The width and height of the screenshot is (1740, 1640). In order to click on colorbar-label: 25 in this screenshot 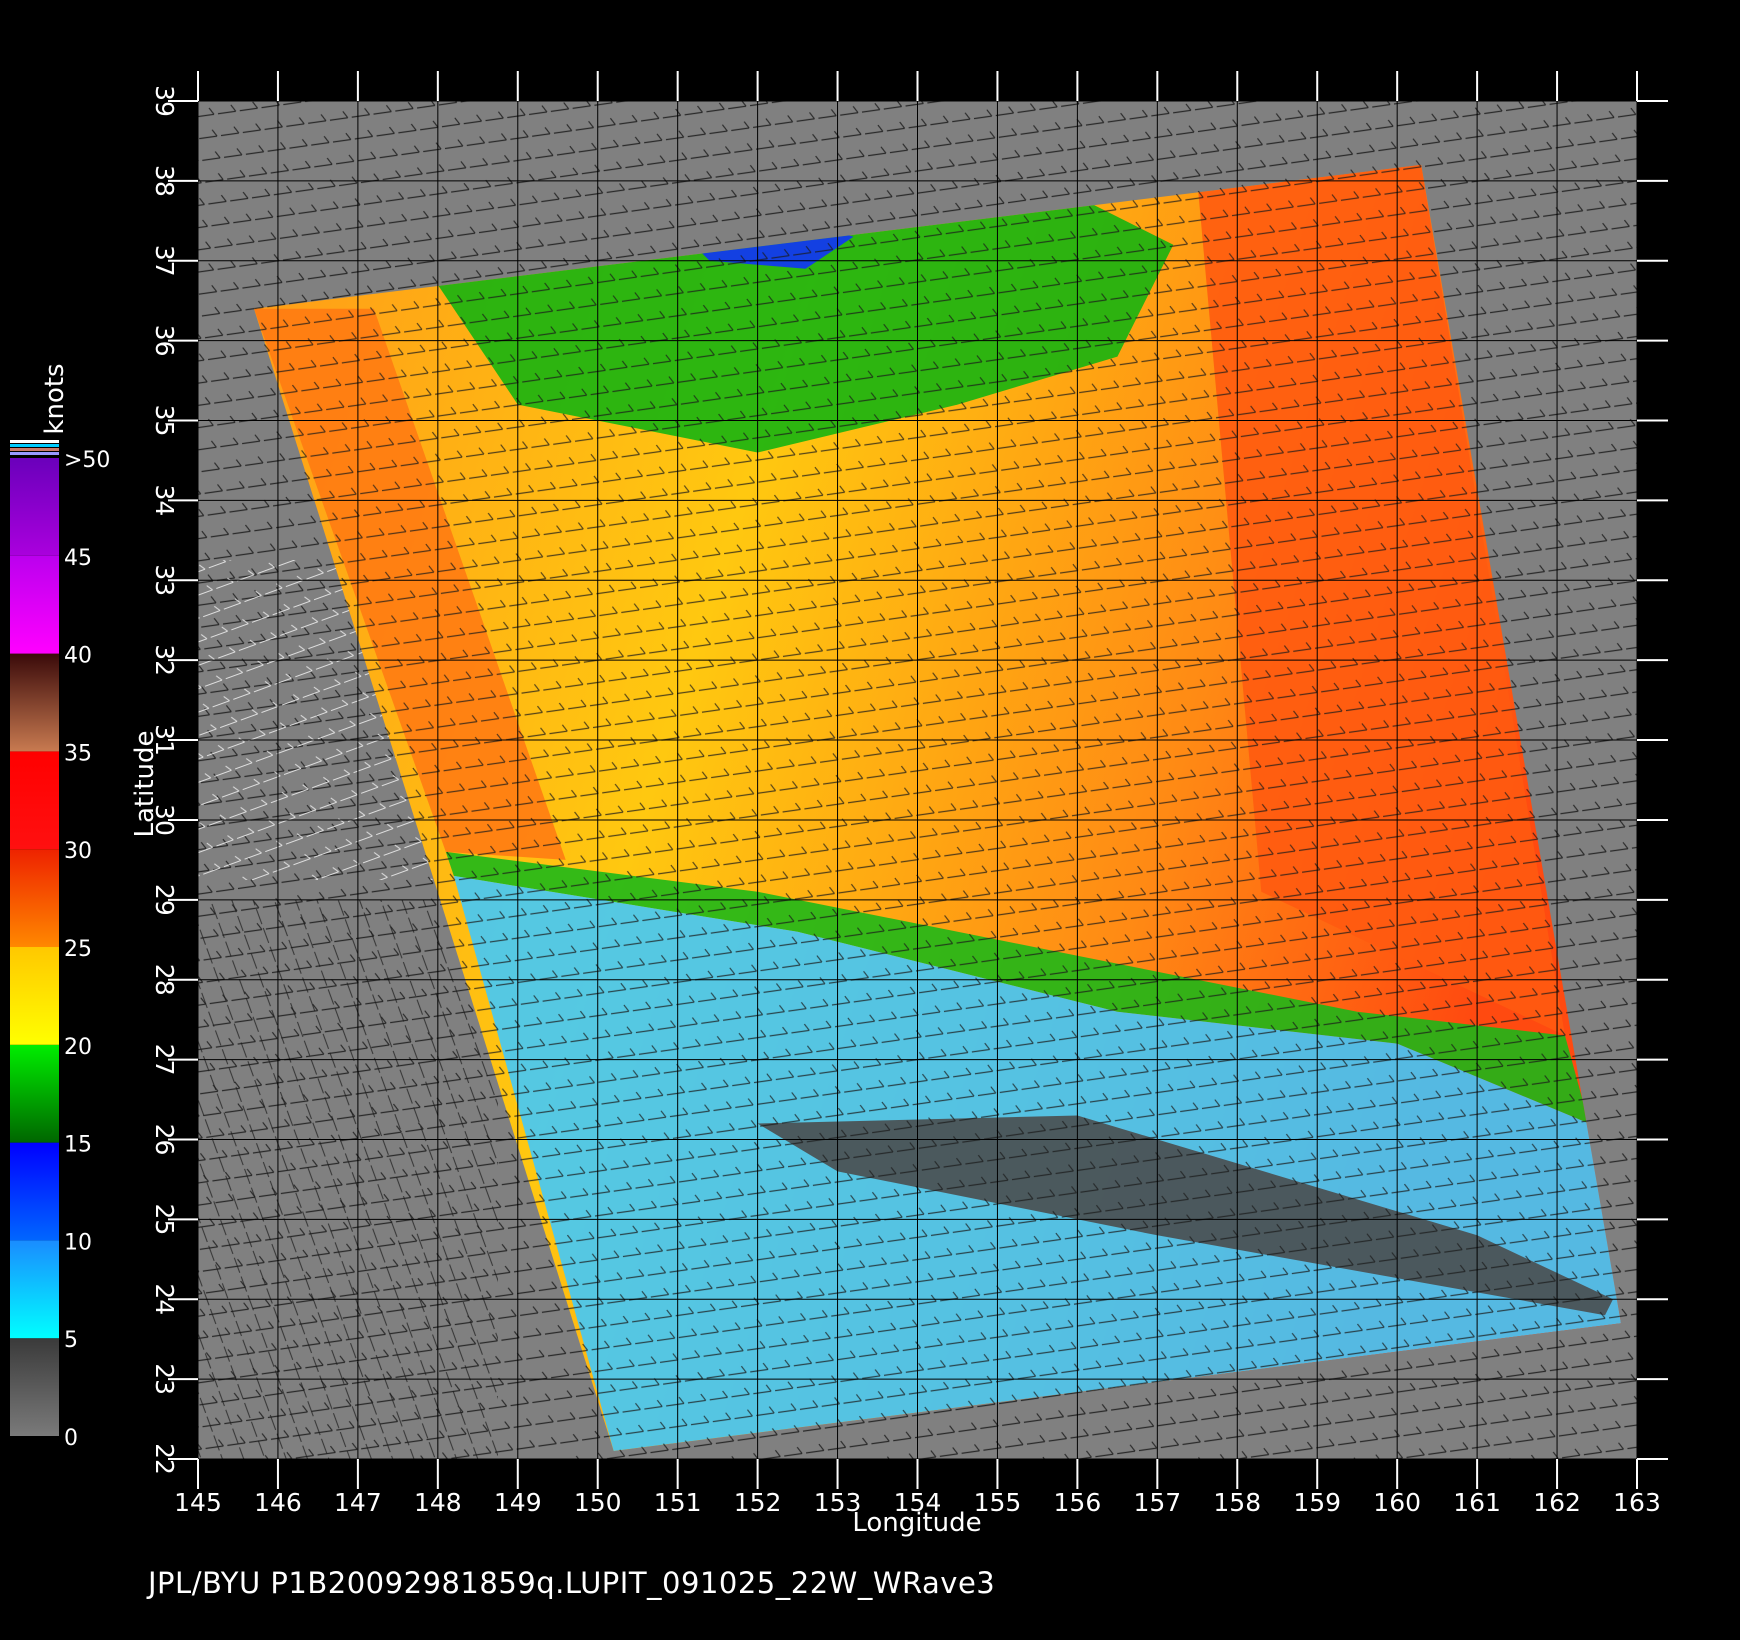, I will do `click(78, 949)`.